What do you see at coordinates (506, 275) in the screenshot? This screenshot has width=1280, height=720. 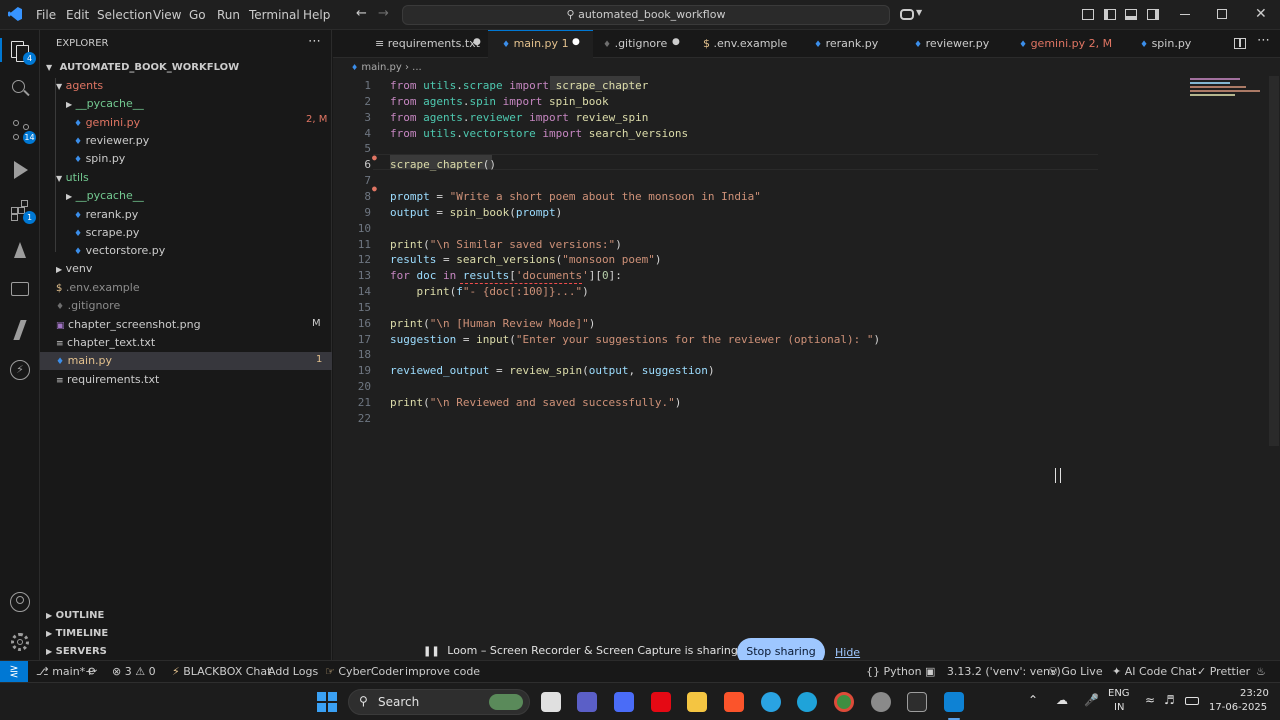 I see `code-line: for doc in results['documents'][0]:` at bounding box center [506, 275].